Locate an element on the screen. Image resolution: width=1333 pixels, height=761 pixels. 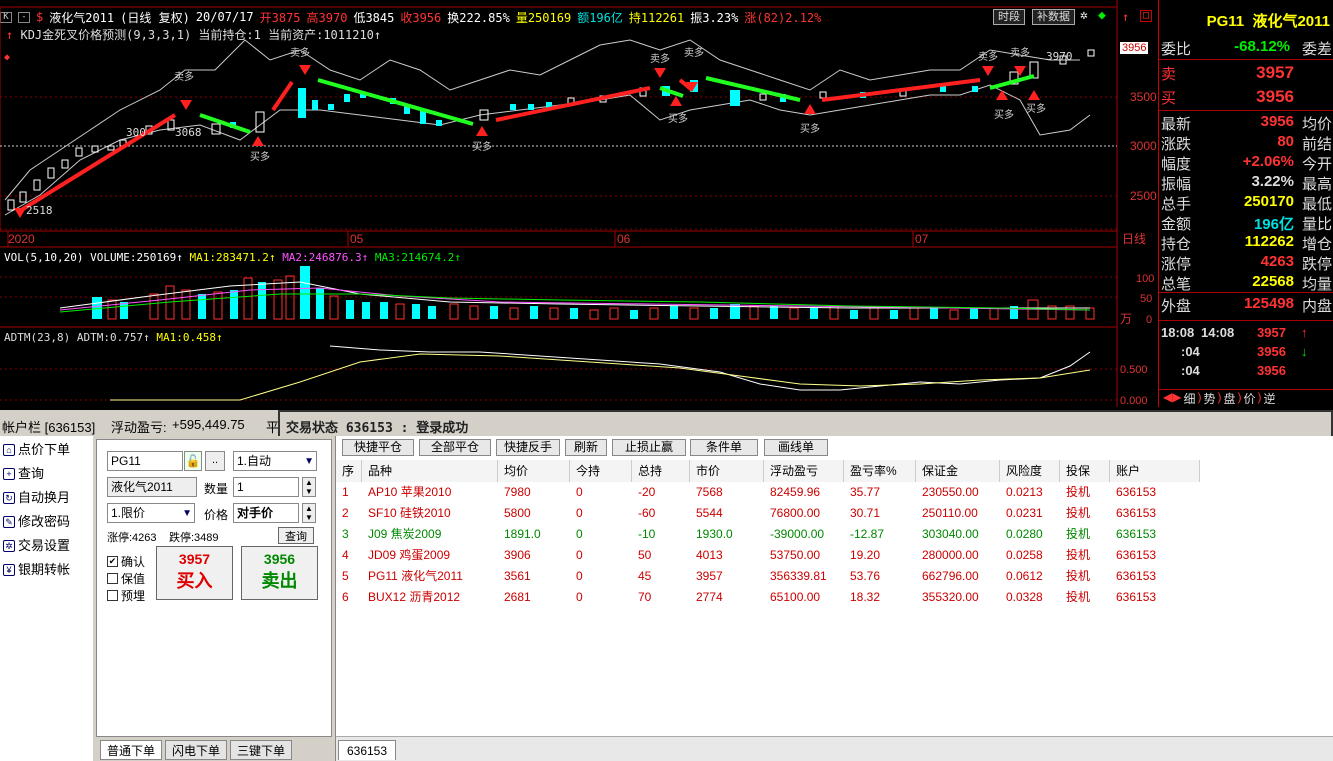
table-button-3: 刷新 is located at coordinates (586, 447).